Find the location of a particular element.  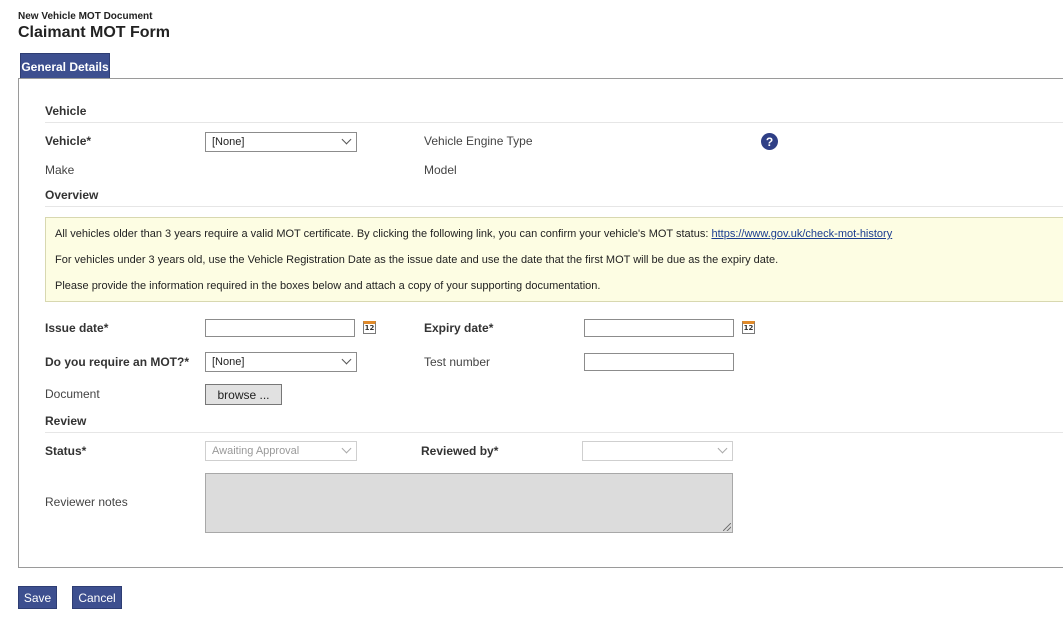

status-select: Awaiting Approval is located at coordinates (281, 451).